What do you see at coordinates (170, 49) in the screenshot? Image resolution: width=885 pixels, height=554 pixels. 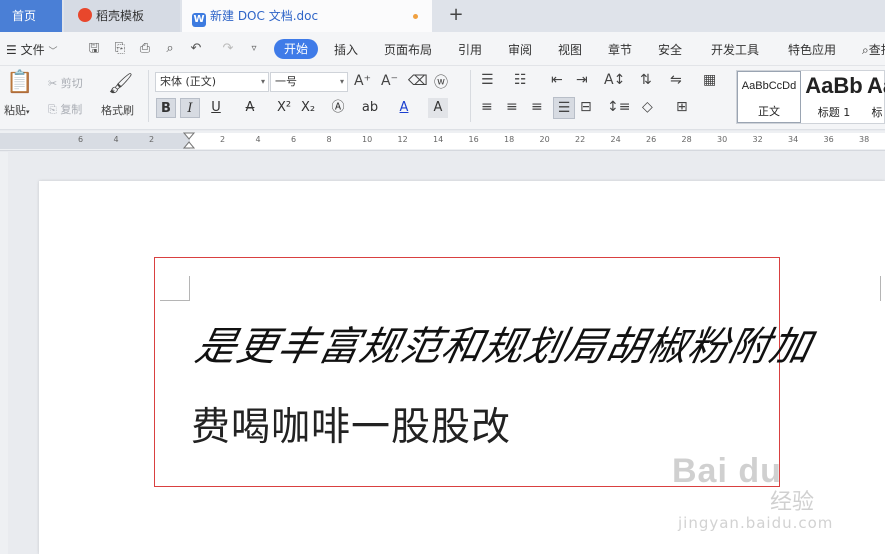 I see `print-preview-icon: ⌕` at bounding box center [170, 49].